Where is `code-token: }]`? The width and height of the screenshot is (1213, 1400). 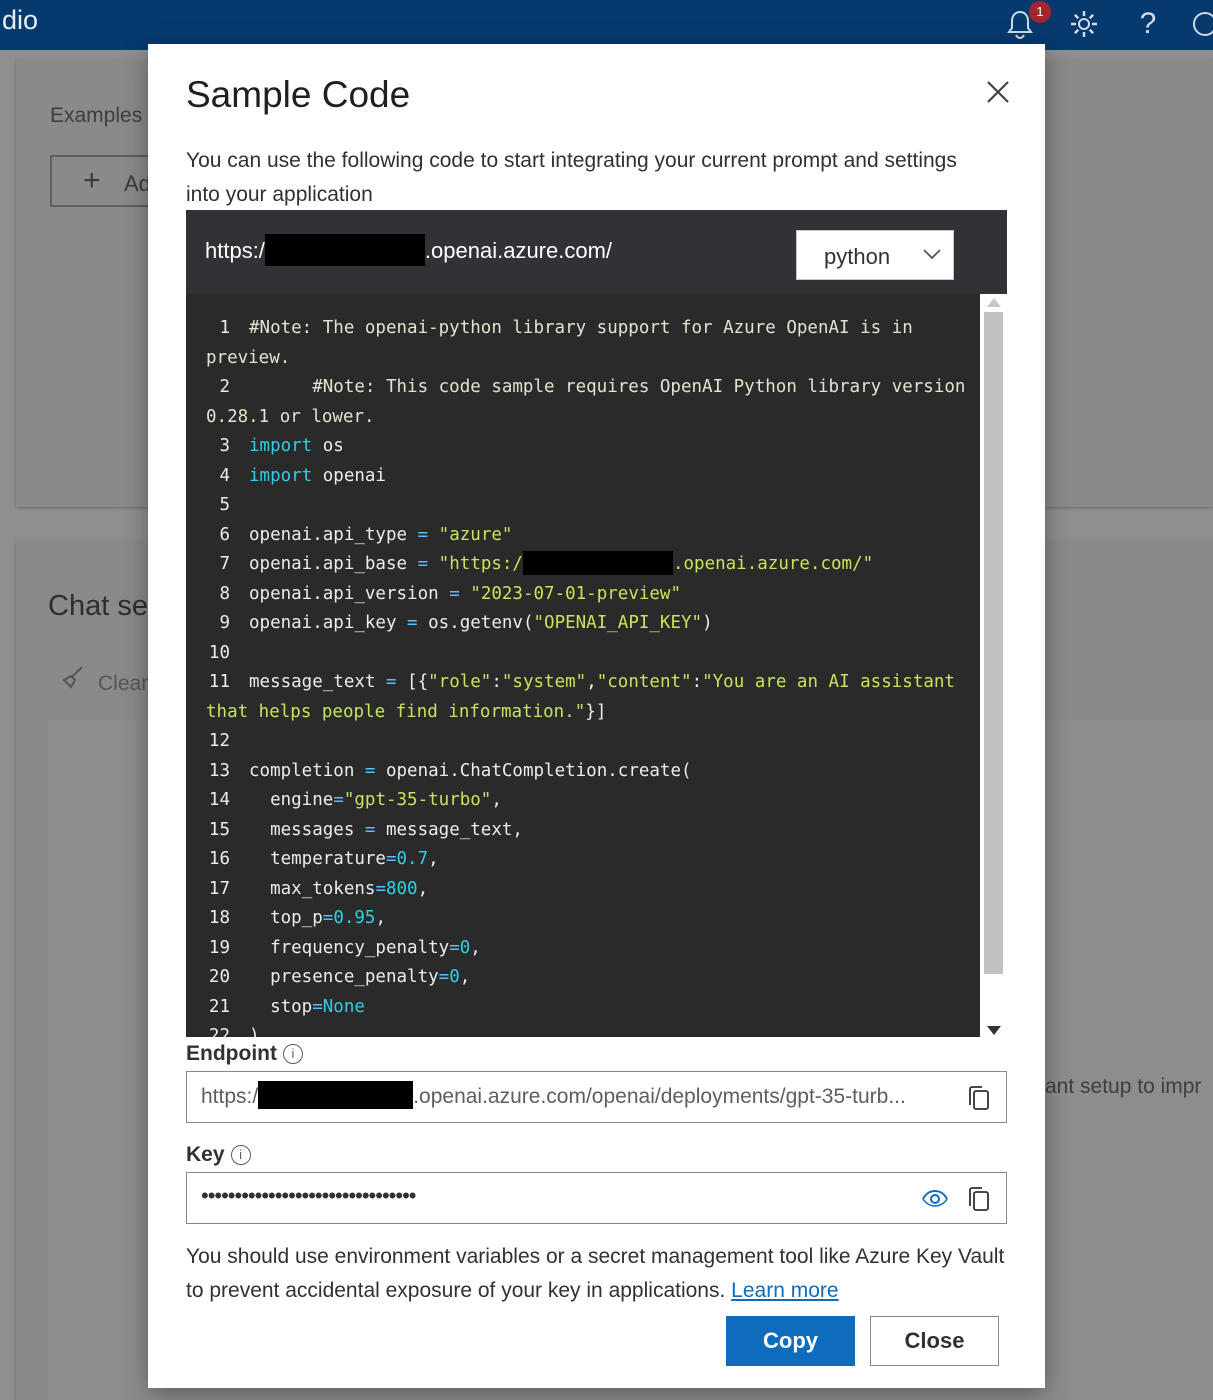 code-token: }] is located at coordinates (596, 711).